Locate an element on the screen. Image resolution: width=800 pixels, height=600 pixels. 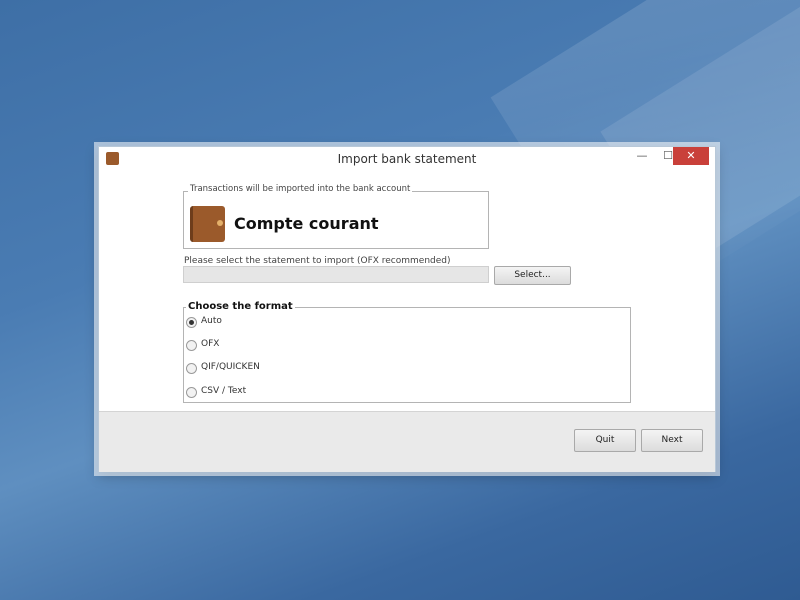
next-button: Next is located at coordinates (672, 440).